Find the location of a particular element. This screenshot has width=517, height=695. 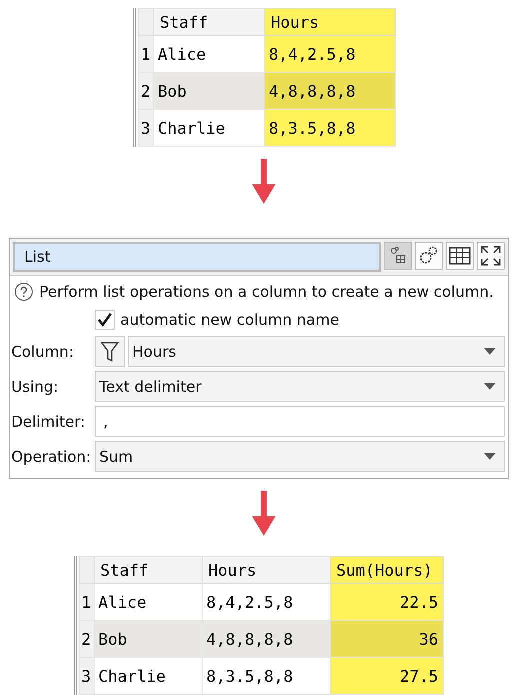

checkbox-label: automatic new column name is located at coordinates (230, 320).